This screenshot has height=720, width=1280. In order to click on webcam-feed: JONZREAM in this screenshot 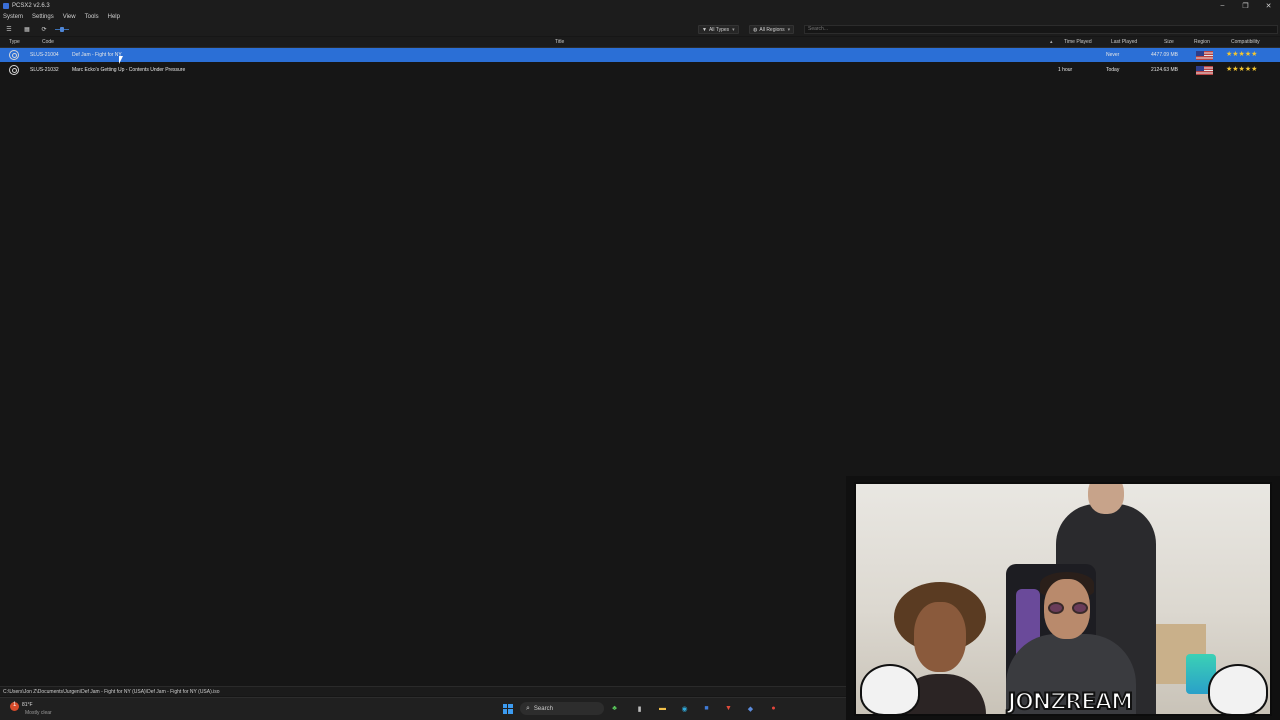, I will do `click(1063, 599)`.